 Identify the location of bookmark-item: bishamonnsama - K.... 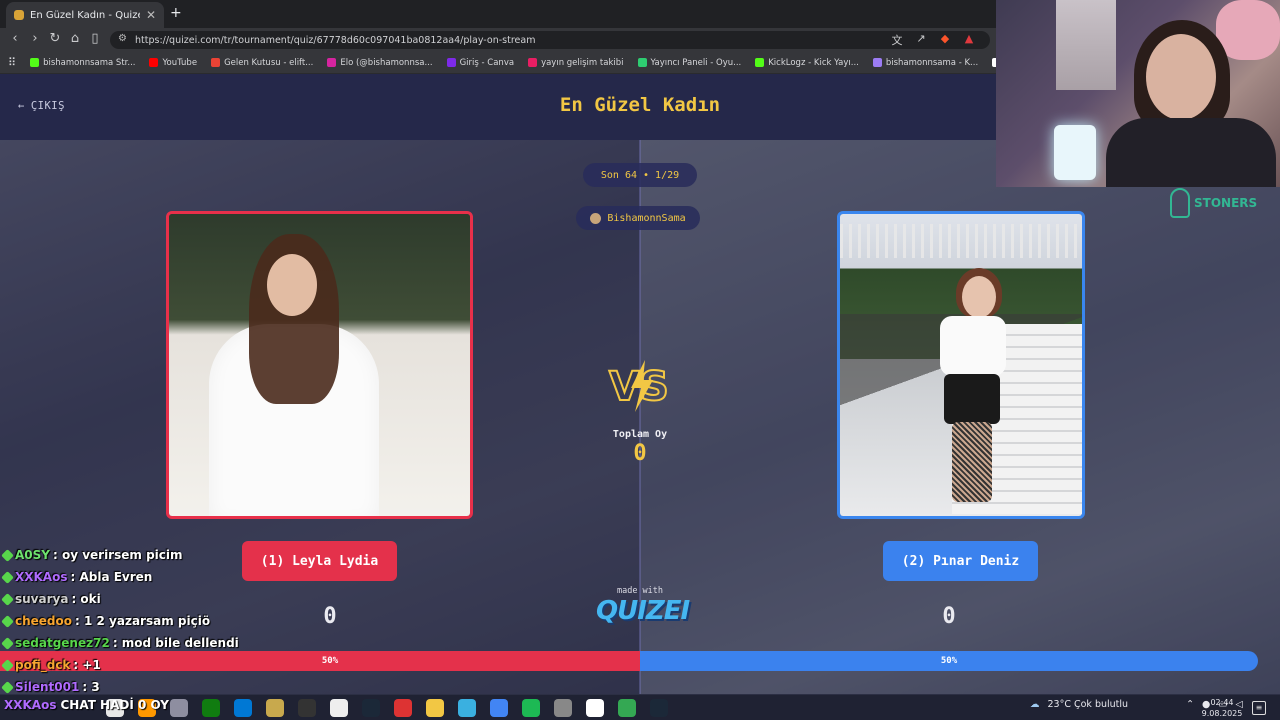
(925, 62).